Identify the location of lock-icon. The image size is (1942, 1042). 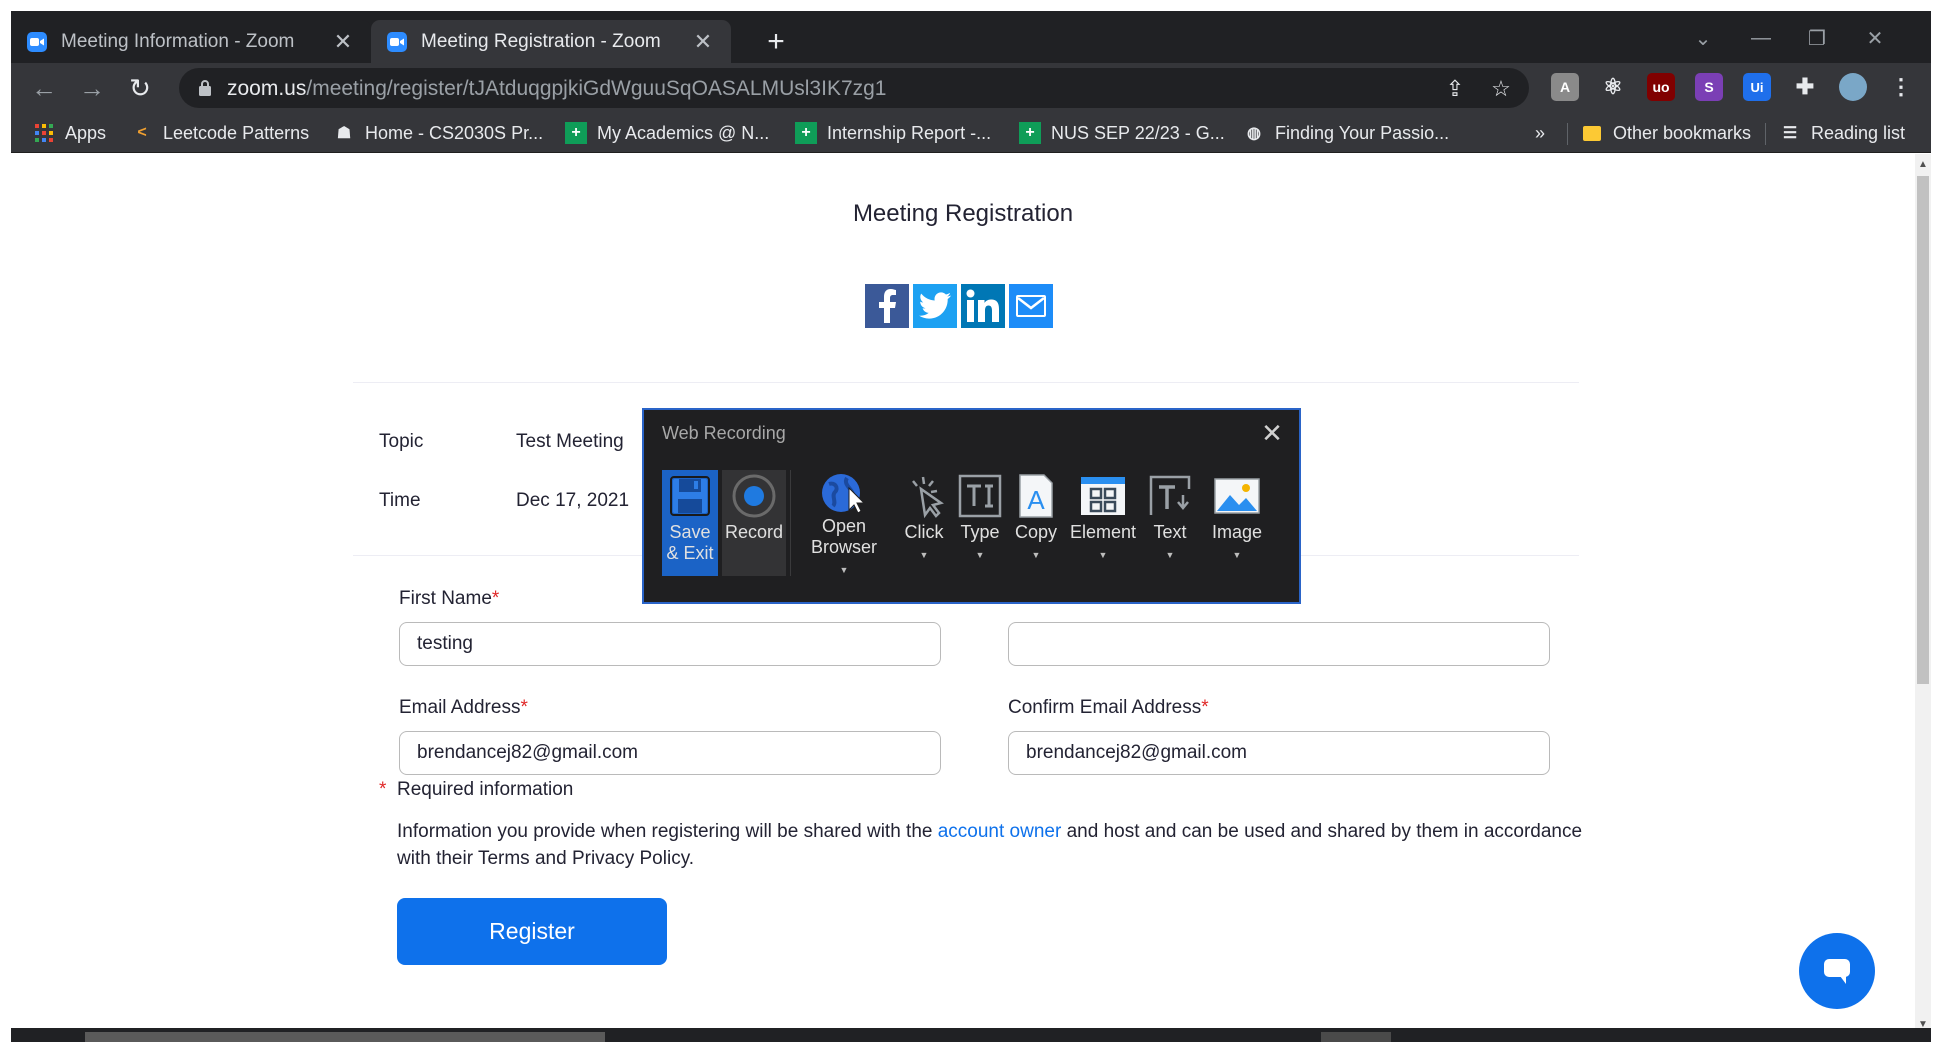
(205, 88).